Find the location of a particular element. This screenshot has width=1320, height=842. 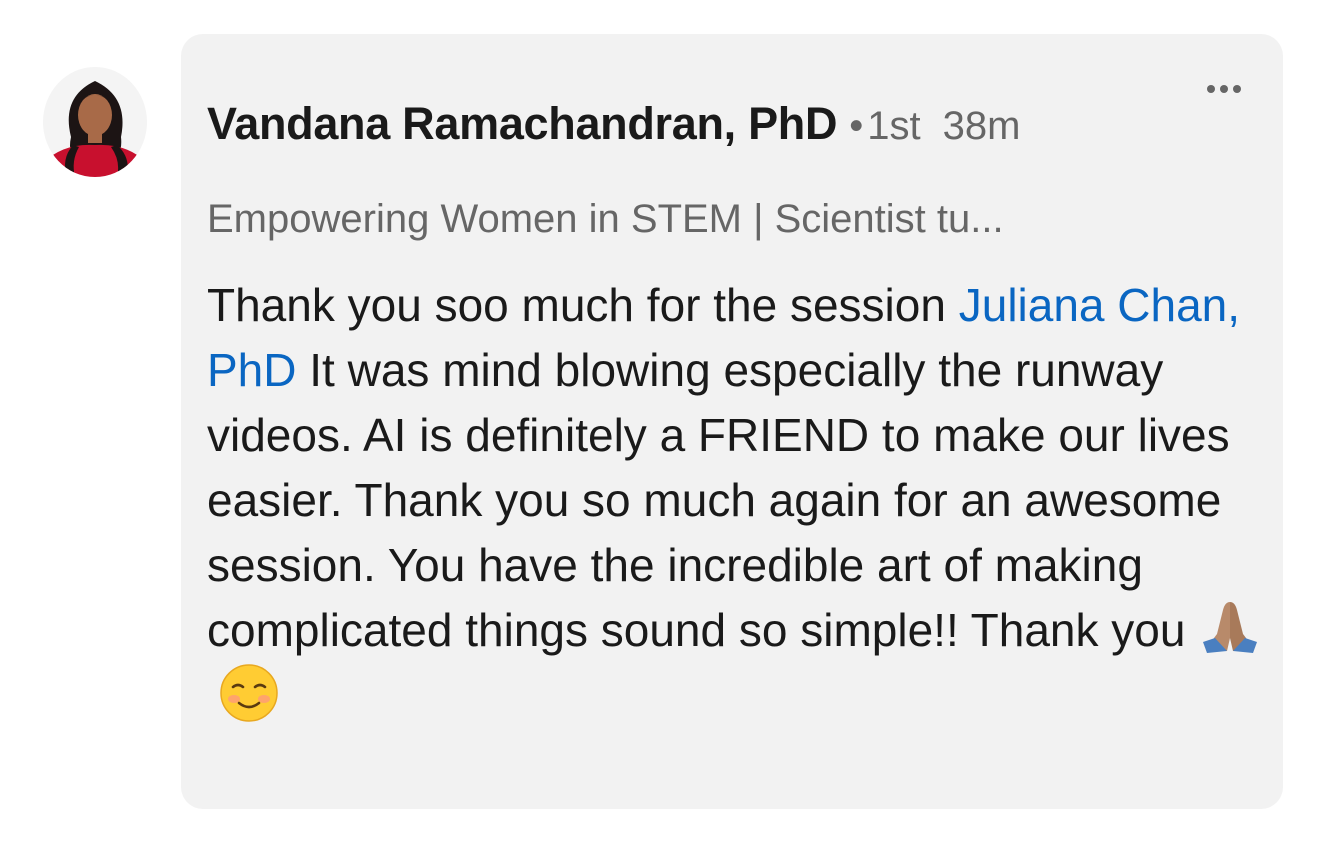

more-options-button is located at coordinates (1224, 89).